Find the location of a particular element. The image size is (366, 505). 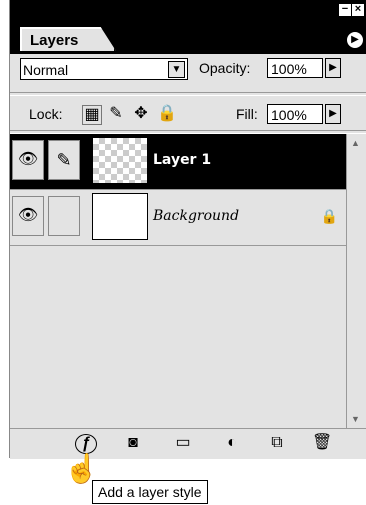

lock-image-icon: ✎ is located at coordinates (116, 114).